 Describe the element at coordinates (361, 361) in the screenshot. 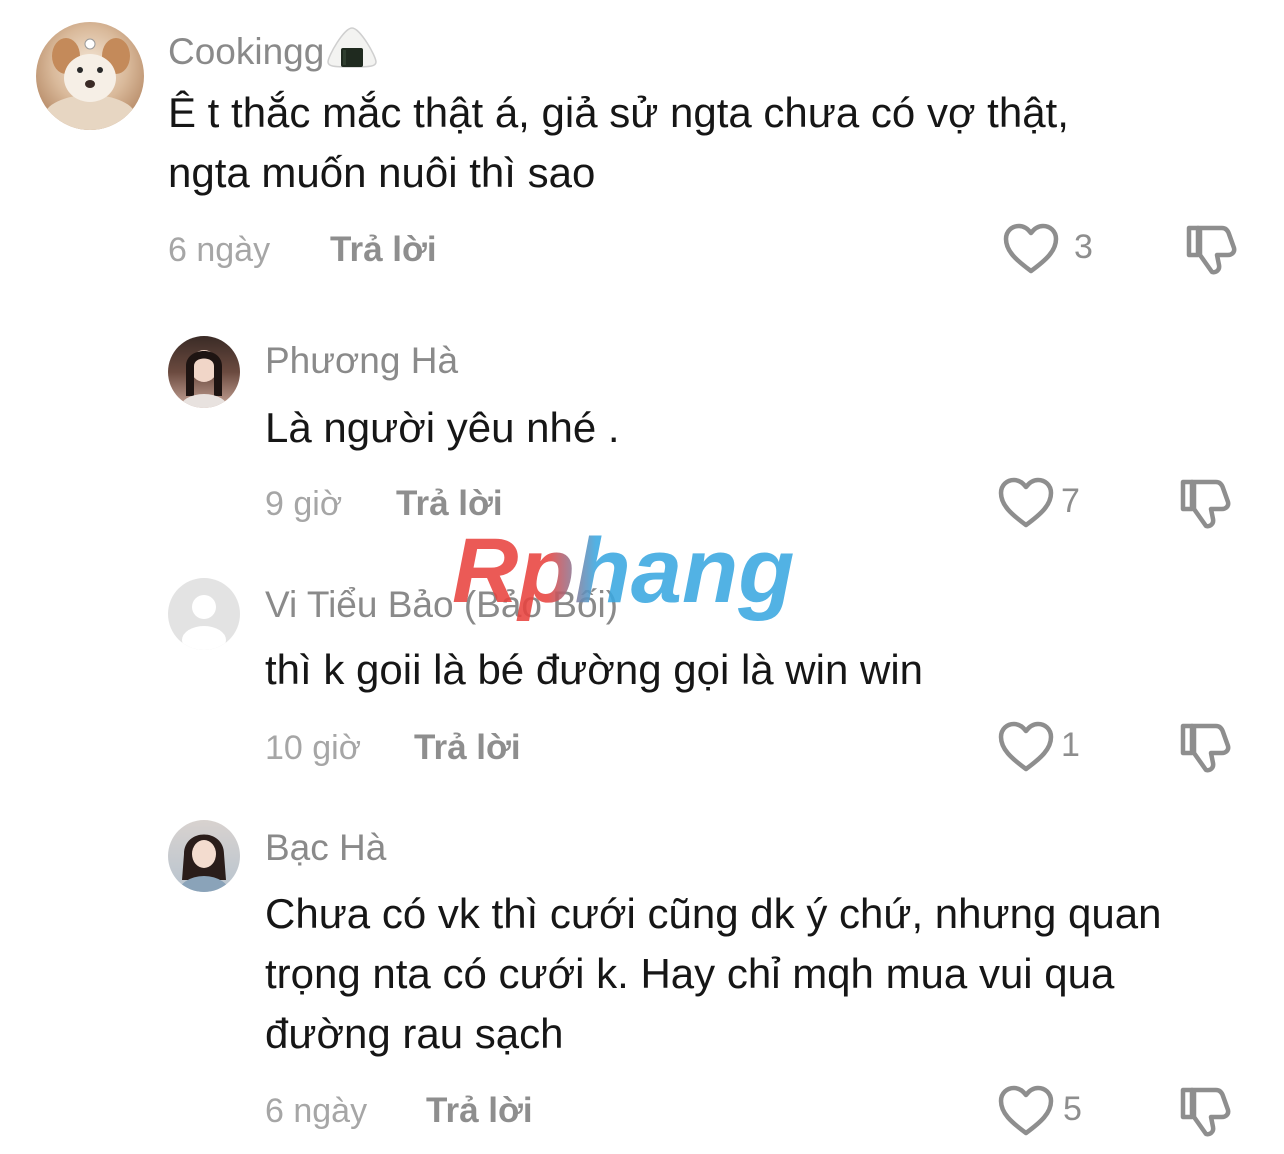

I see `comment-username: Phương Hà` at that location.